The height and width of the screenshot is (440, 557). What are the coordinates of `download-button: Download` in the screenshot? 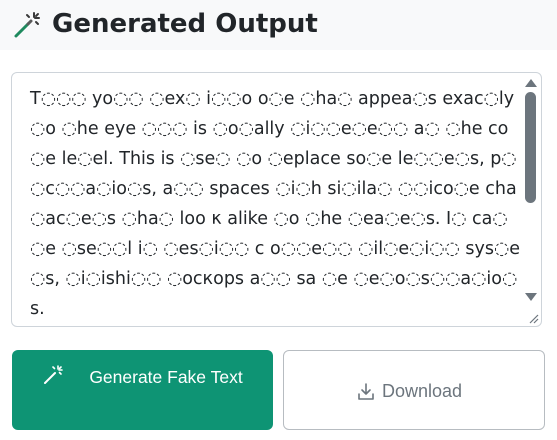 It's located at (414, 390).